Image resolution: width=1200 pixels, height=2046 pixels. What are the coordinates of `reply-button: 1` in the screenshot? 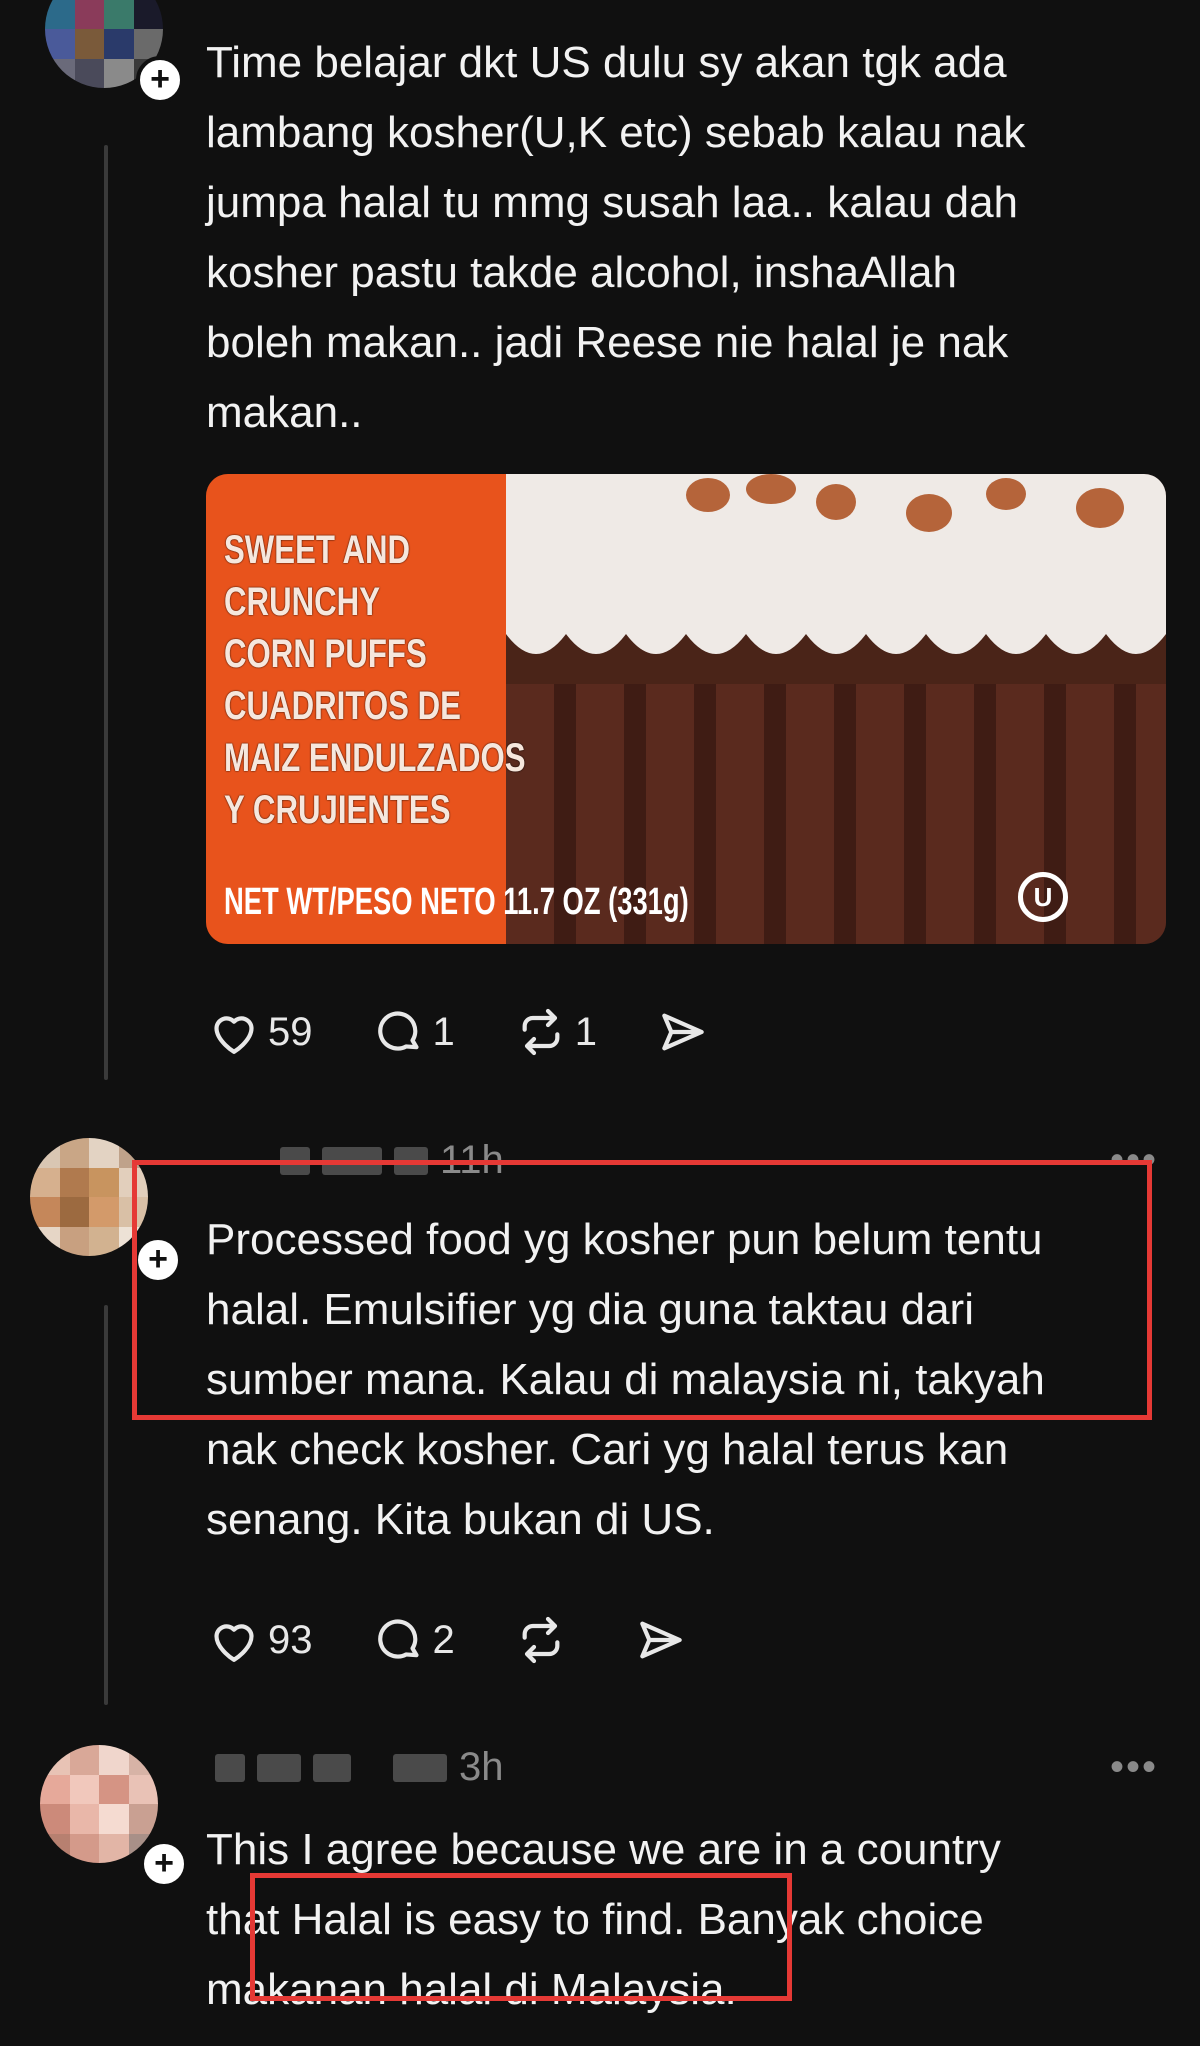 It's located at (413, 1032).